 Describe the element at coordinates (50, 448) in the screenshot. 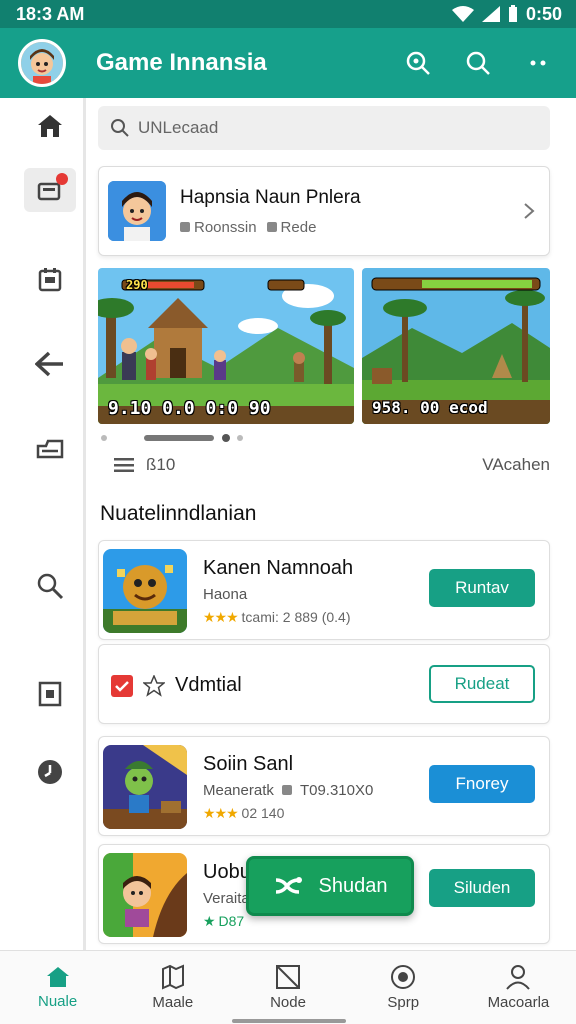

I see `tray-icon` at that location.